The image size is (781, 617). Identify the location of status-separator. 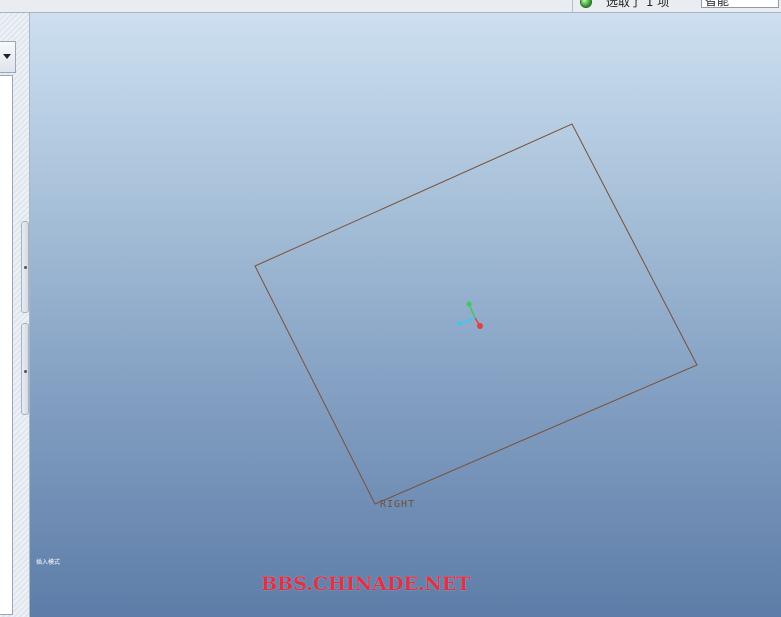
(572, 6).